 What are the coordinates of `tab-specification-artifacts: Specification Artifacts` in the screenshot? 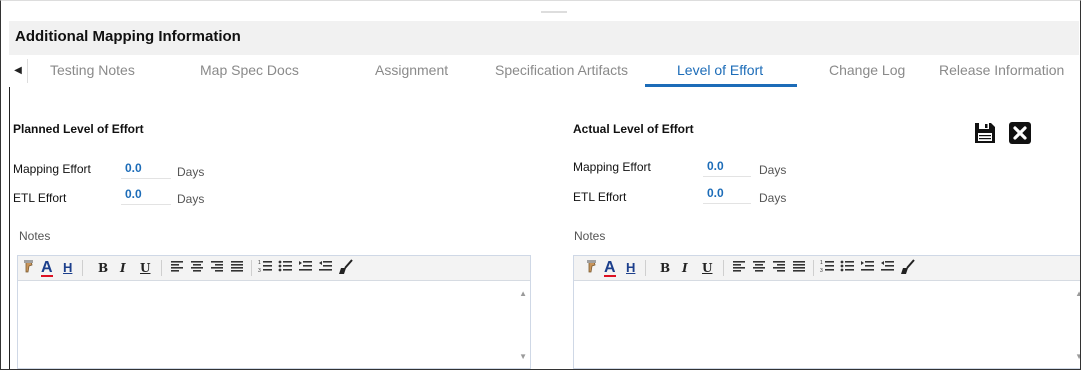 It's located at (561, 71).